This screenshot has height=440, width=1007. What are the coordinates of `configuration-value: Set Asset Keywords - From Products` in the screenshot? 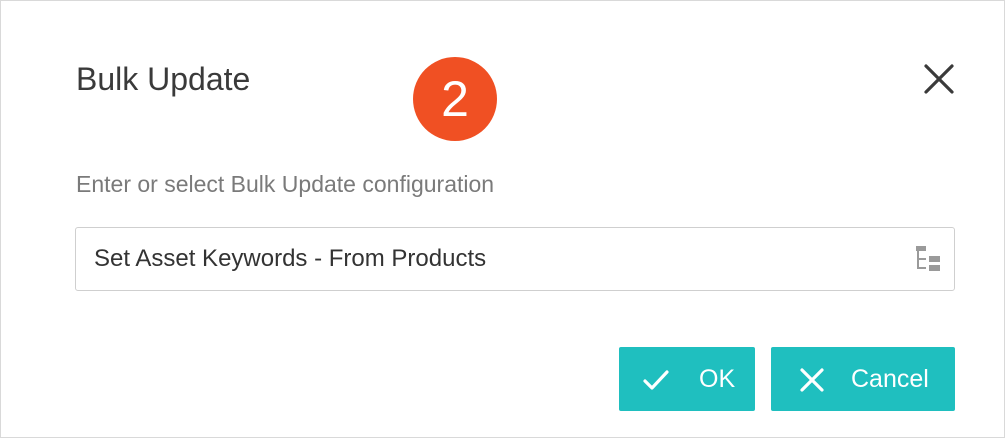 It's located at (290, 258).